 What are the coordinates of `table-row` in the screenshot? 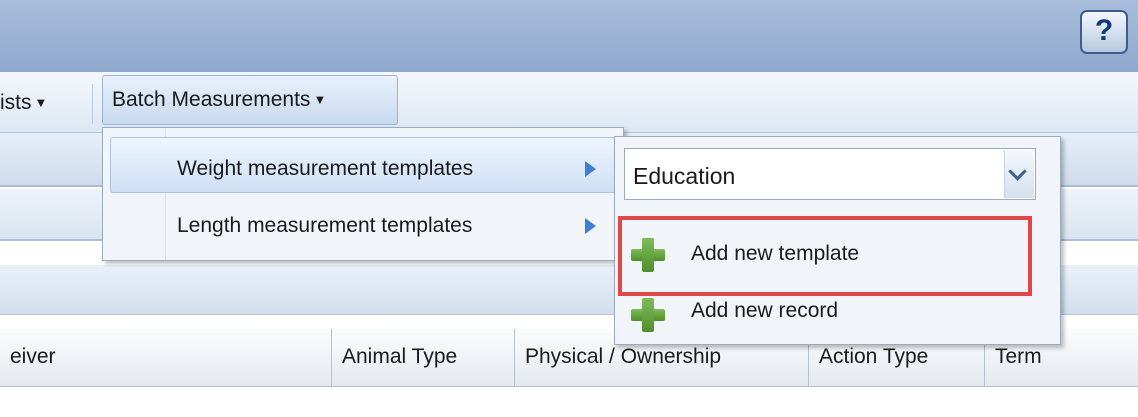 It's located at (569, 402).